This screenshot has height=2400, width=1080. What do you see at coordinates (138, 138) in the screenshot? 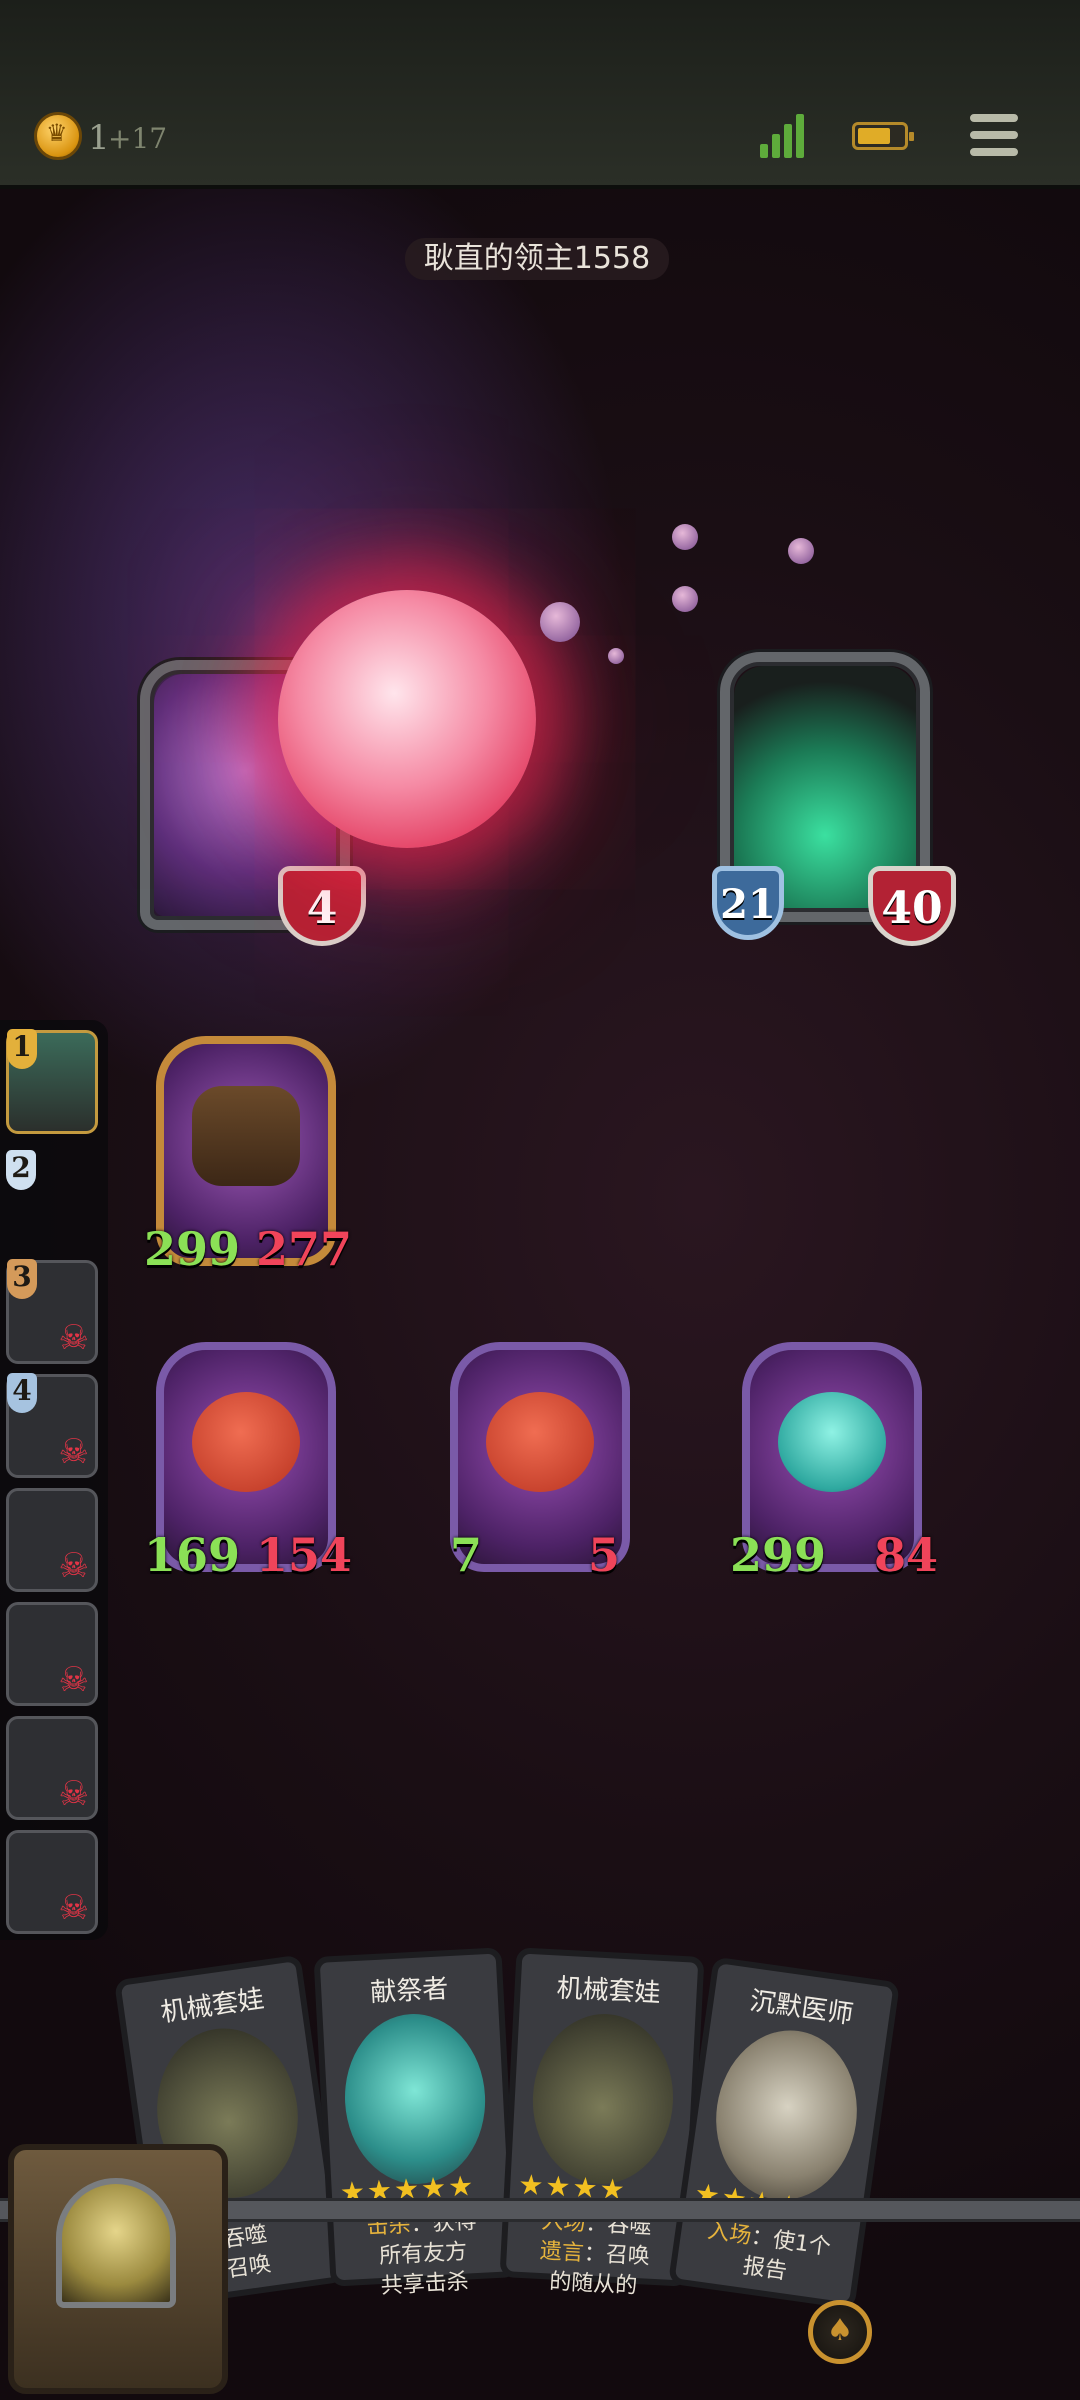
I see `coin-bonus: +17` at bounding box center [138, 138].